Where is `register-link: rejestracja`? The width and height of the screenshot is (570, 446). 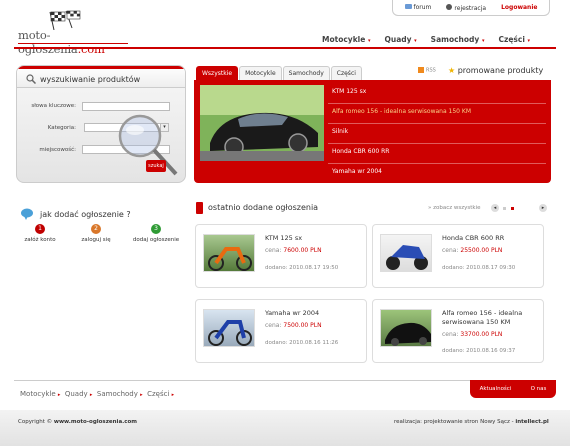 register-link: rejestracja is located at coordinates (466, 7).